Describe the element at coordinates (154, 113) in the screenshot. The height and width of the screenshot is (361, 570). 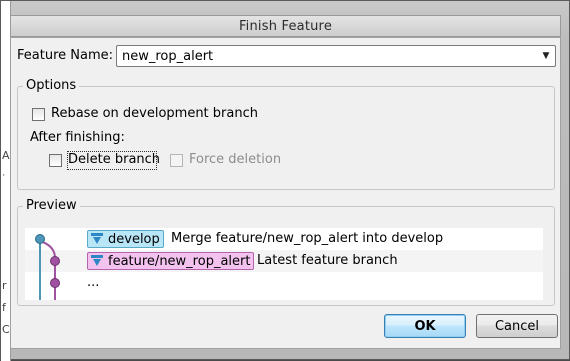
I see `rebase-label: Rebase on development branch` at that location.